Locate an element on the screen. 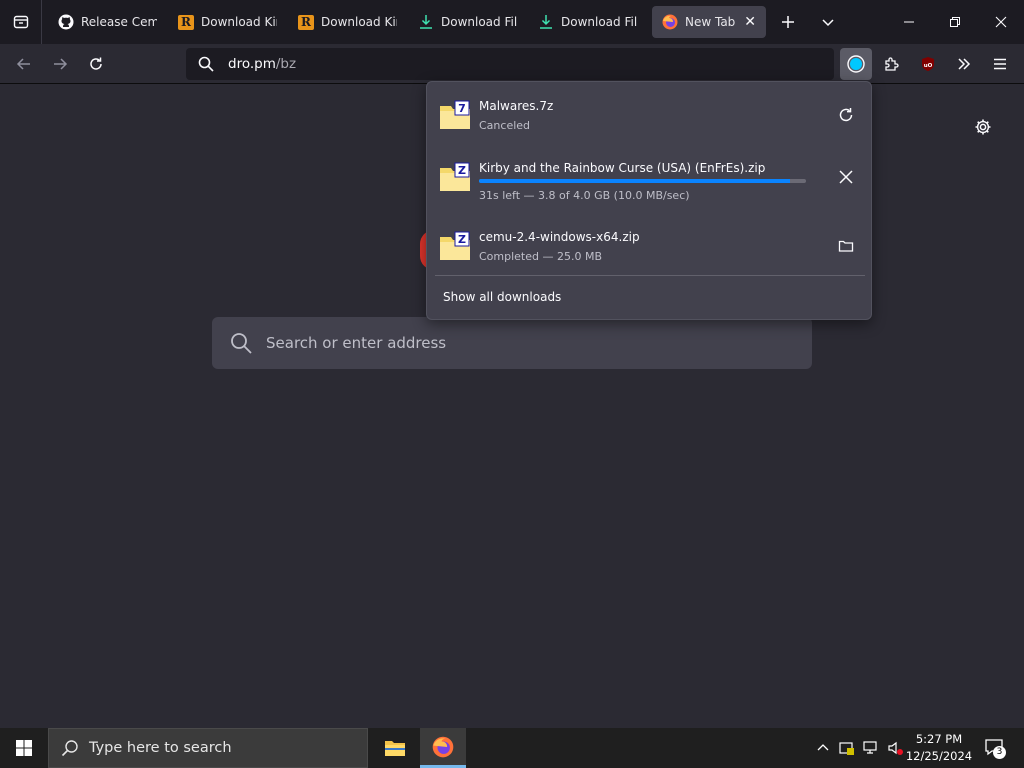 The height and width of the screenshot is (768, 1024). arrow-left-icon is located at coordinates (23, 63).